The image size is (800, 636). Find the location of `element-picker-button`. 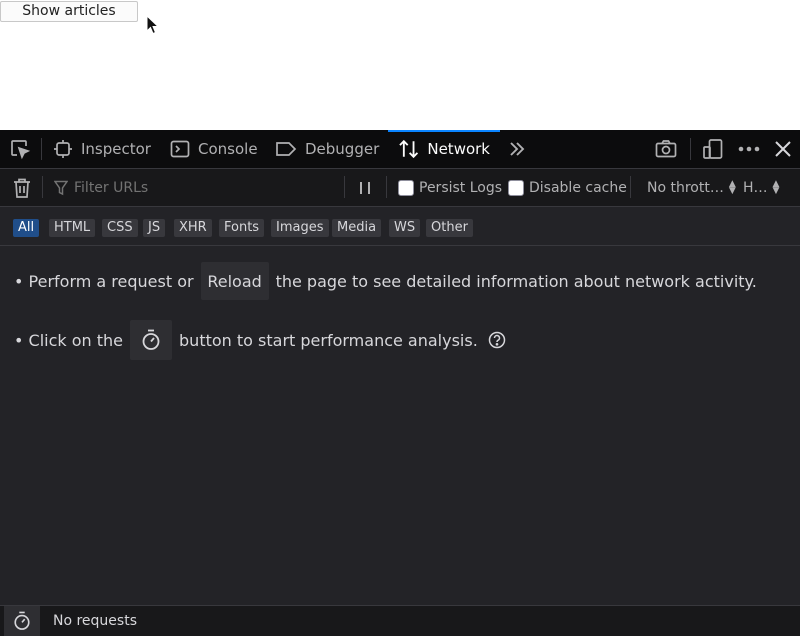

element-picker-button is located at coordinates (20, 149).